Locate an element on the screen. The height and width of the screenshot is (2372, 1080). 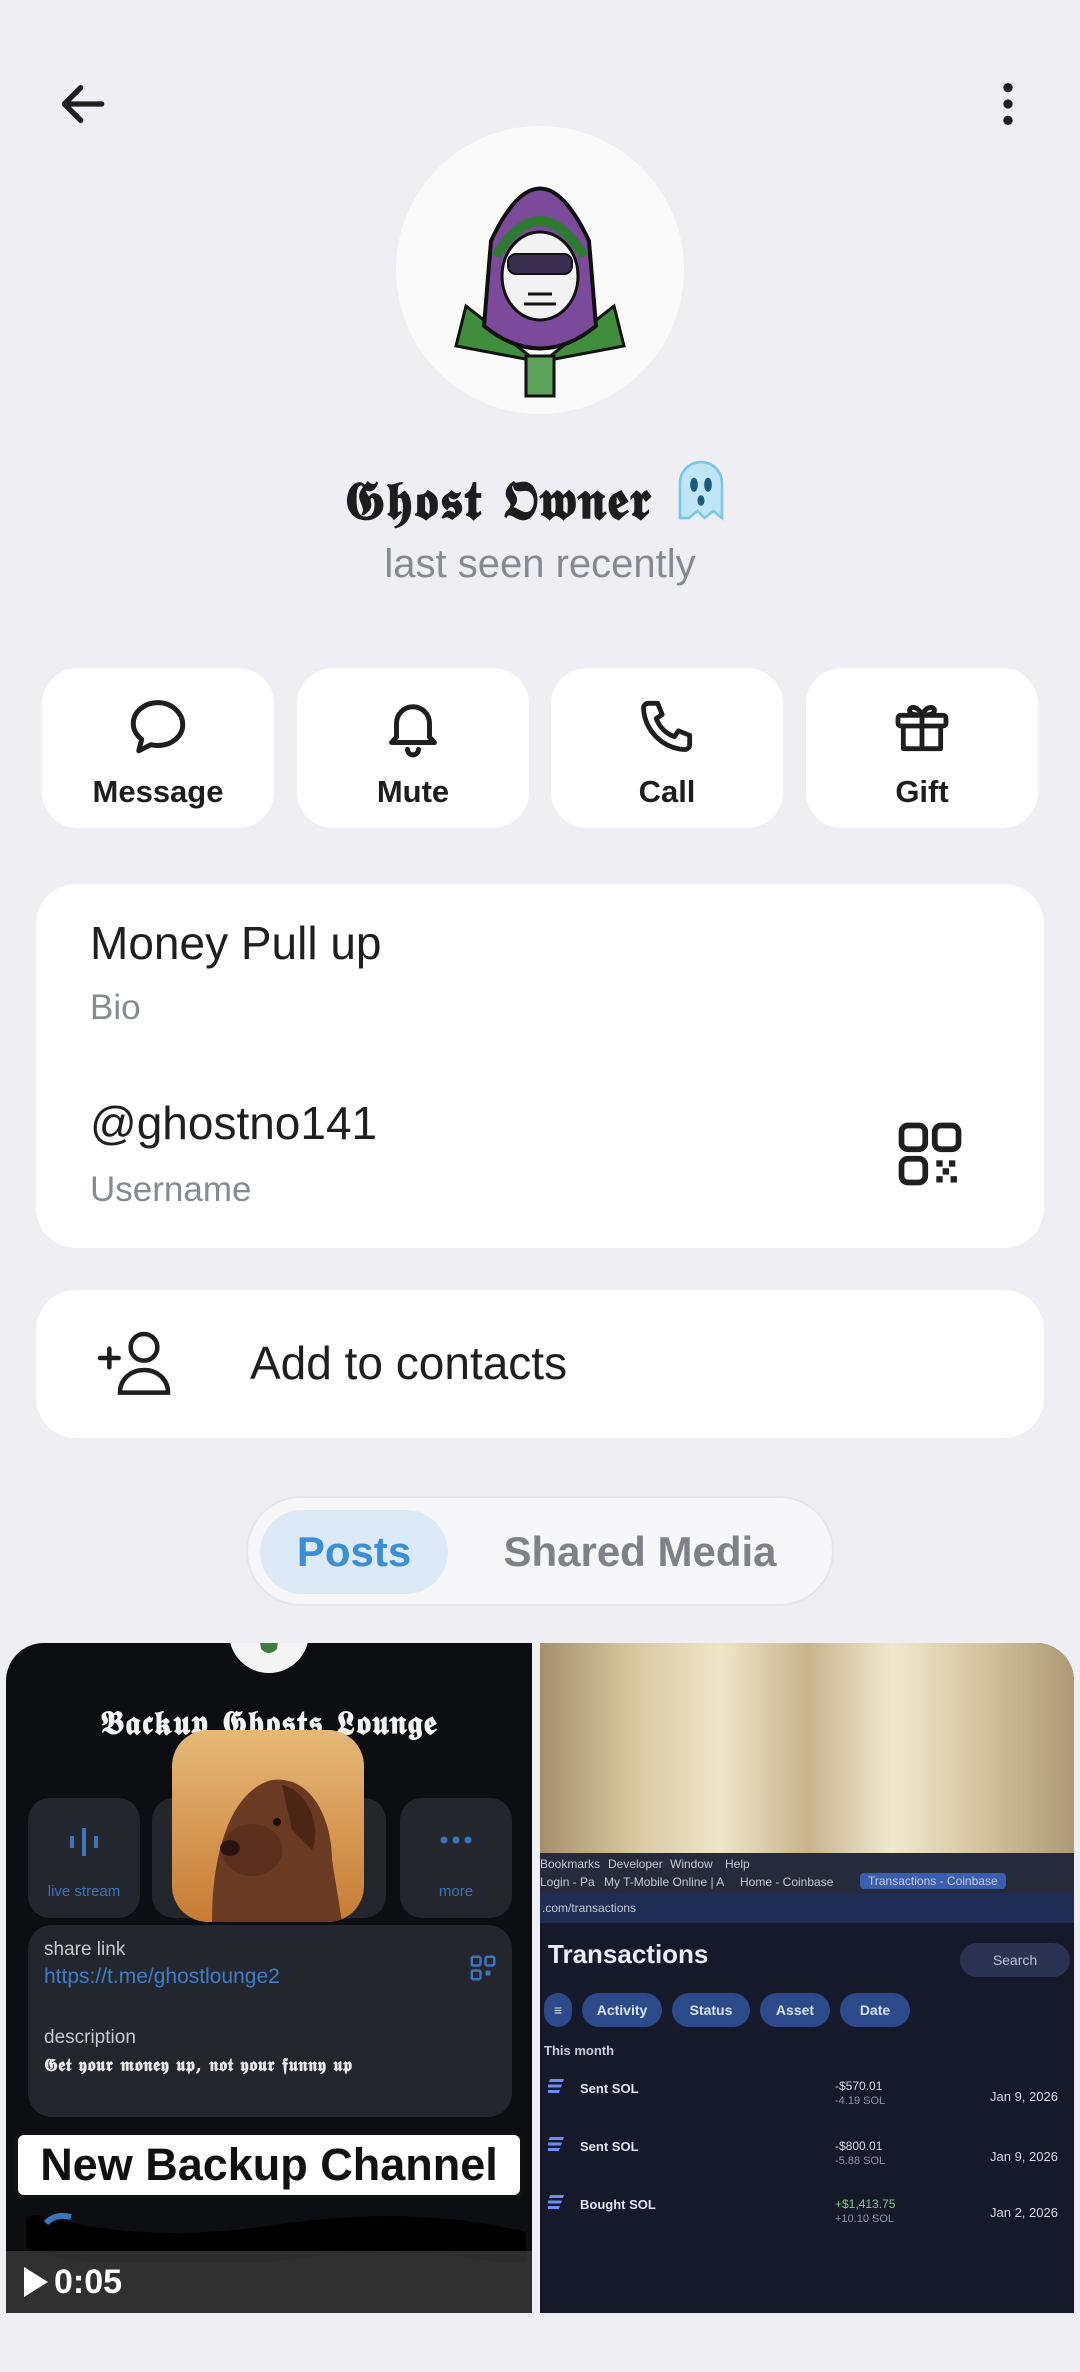
share-link-value: https://t.me/ghostlounge2 is located at coordinates (162, 1976).